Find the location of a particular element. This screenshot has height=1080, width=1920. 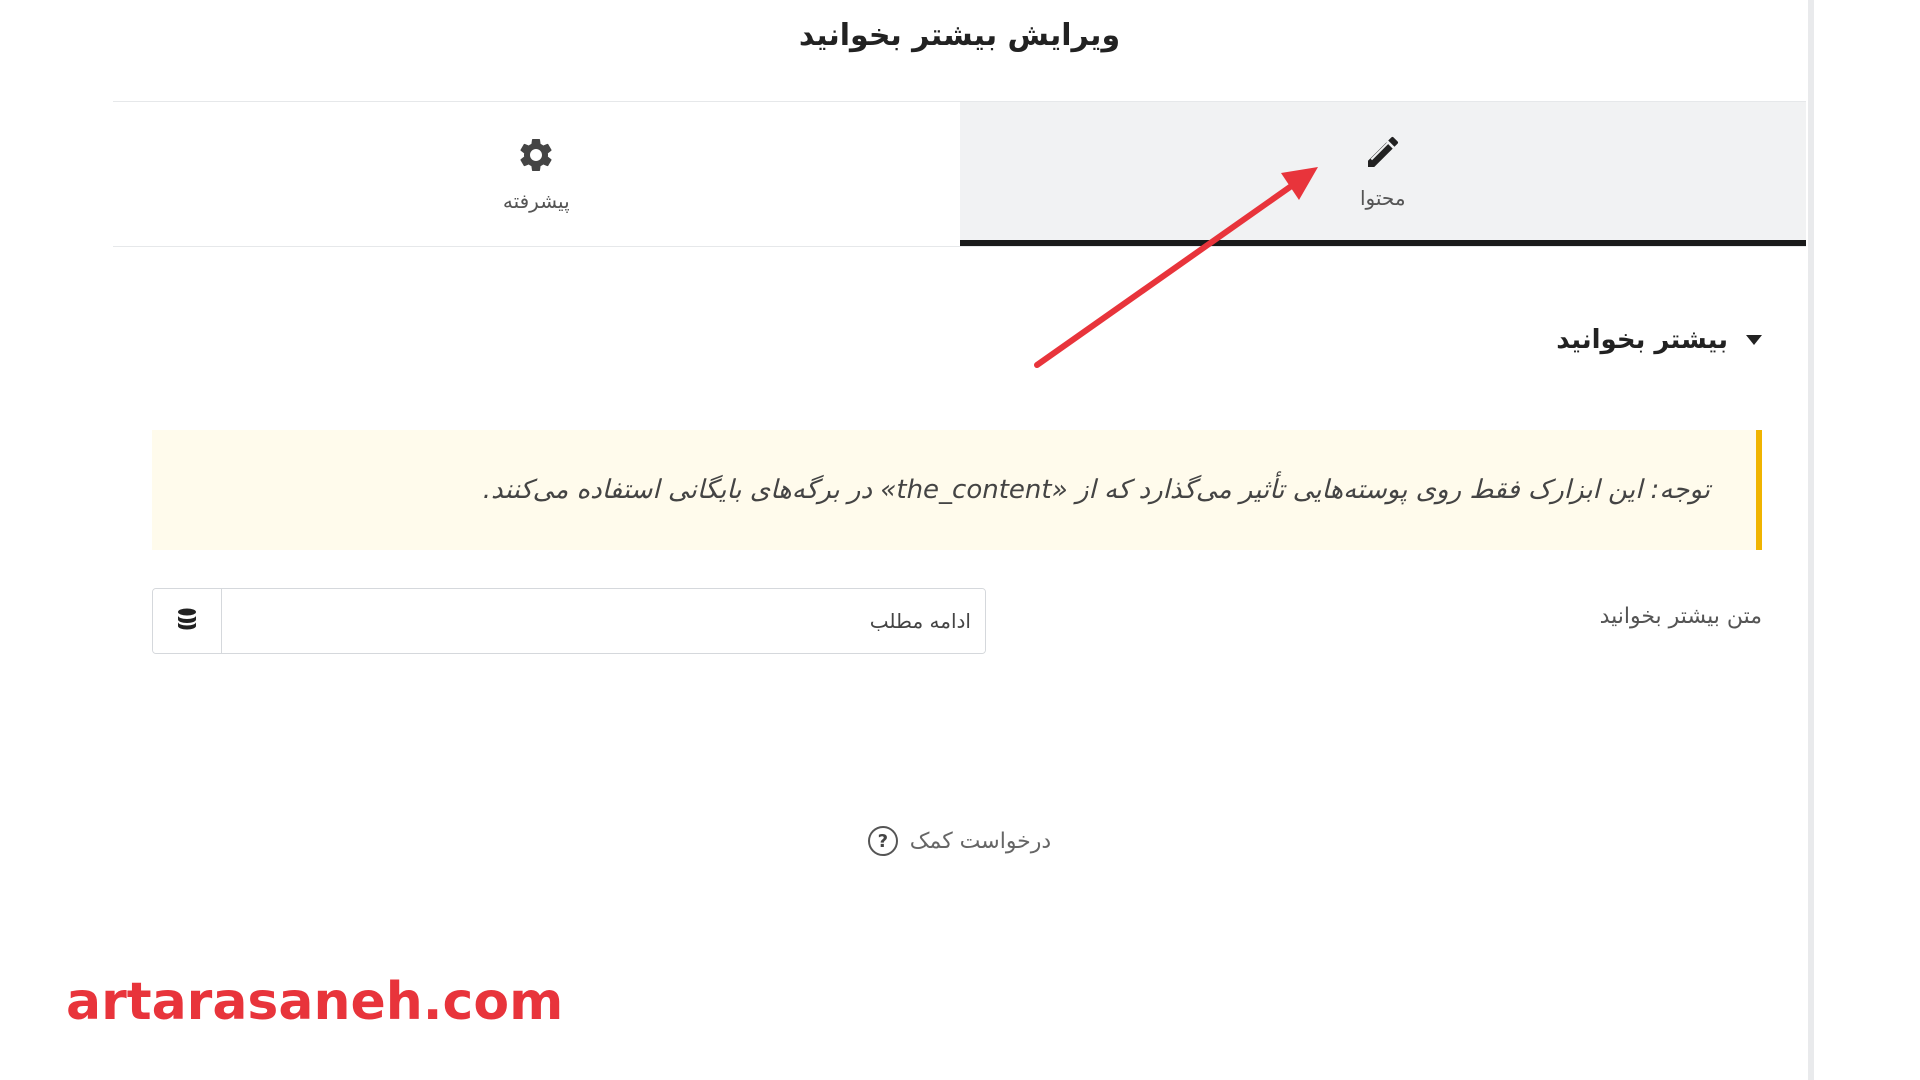

read-more-text-control is located at coordinates (569, 621).